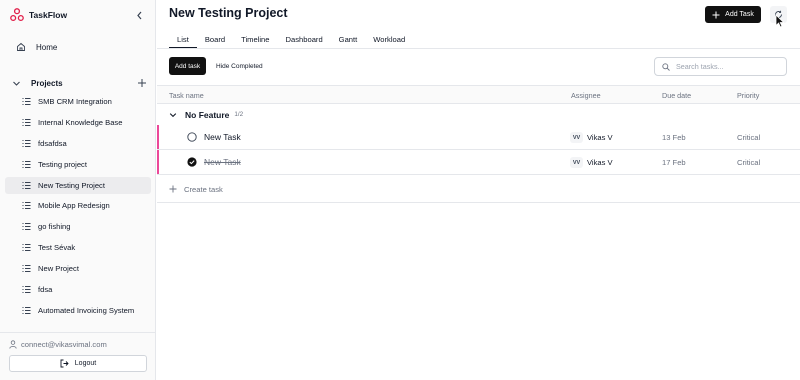 This screenshot has width=800, height=380. Describe the element at coordinates (71, 185) in the screenshot. I see `sidebar-item-label: New Testing Project` at that location.